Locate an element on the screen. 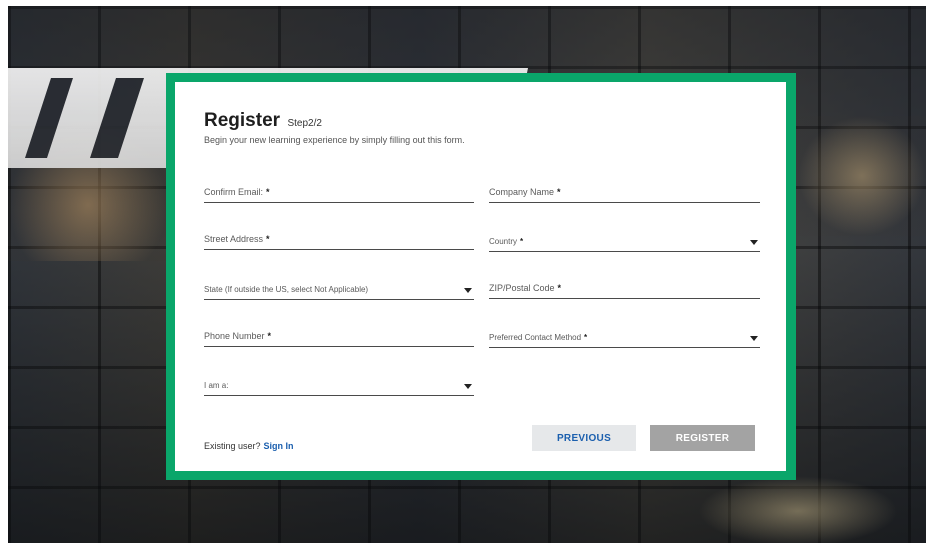  street-address-label: Street Address is located at coordinates (234, 239).